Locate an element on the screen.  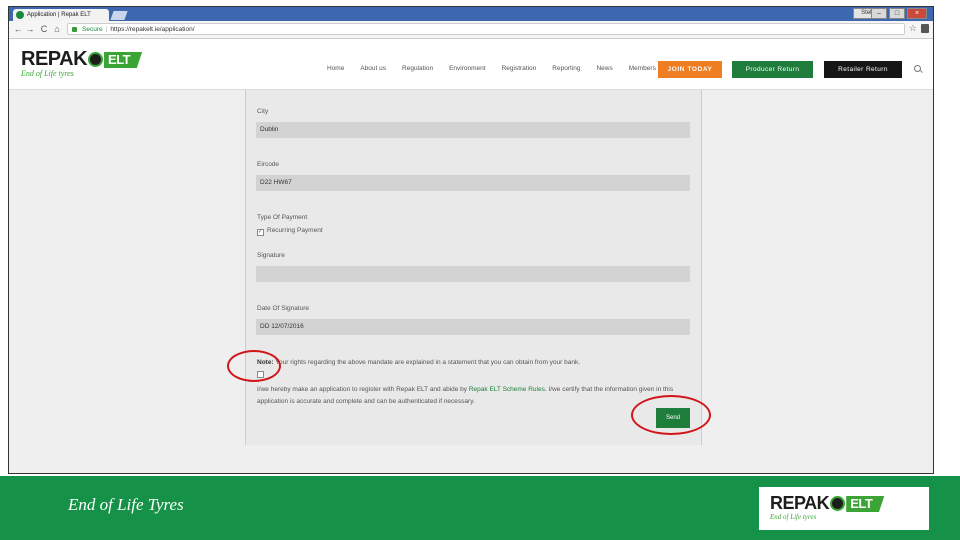
browser-tab: Application | Repak ELT is located at coordinates (61, 15).